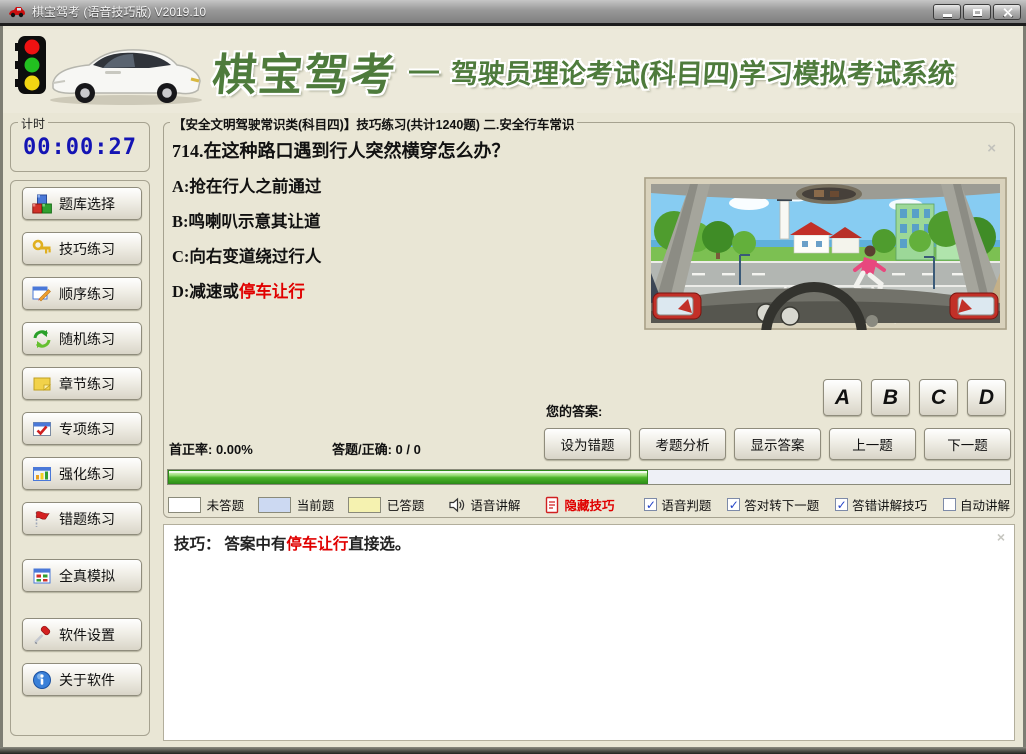 This screenshot has width=1026, height=754. Describe the element at coordinates (247, 186) in the screenshot. I see `option-a: A:抢在行人之前通过` at that location.